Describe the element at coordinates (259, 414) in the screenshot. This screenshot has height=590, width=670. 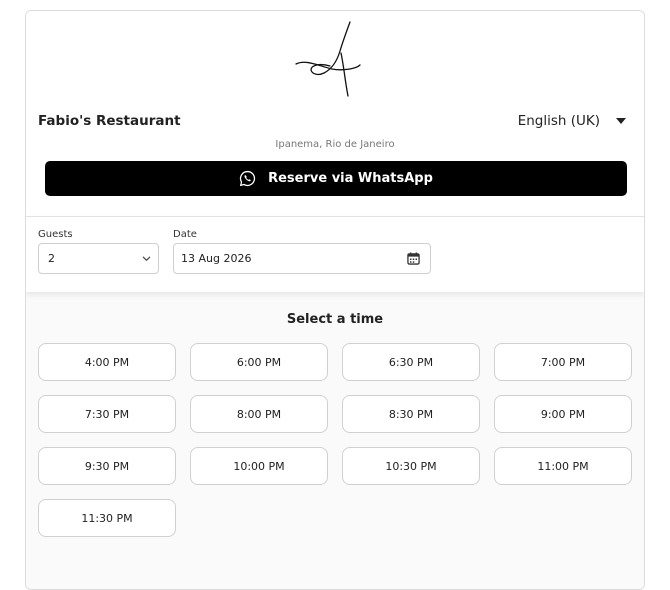
I see `time-slot: 8:00 PM` at that location.